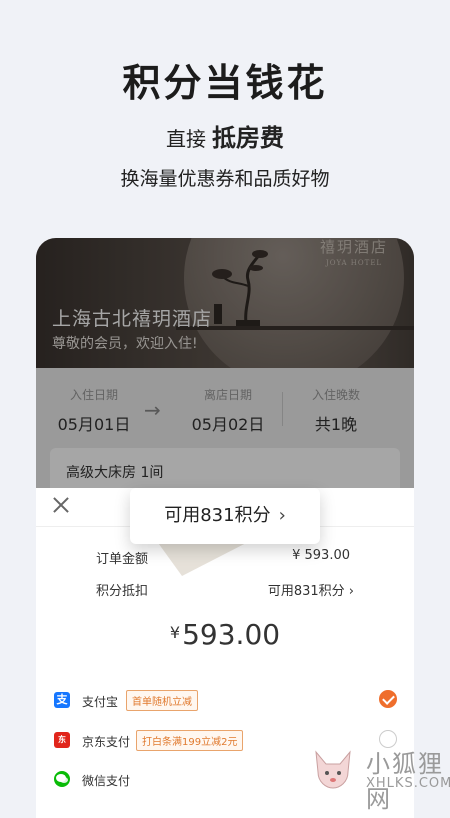  What do you see at coordinates (106, 742) in the screenshot?
I see `payment-name: 京东支付` at bounding box center [106, 742].